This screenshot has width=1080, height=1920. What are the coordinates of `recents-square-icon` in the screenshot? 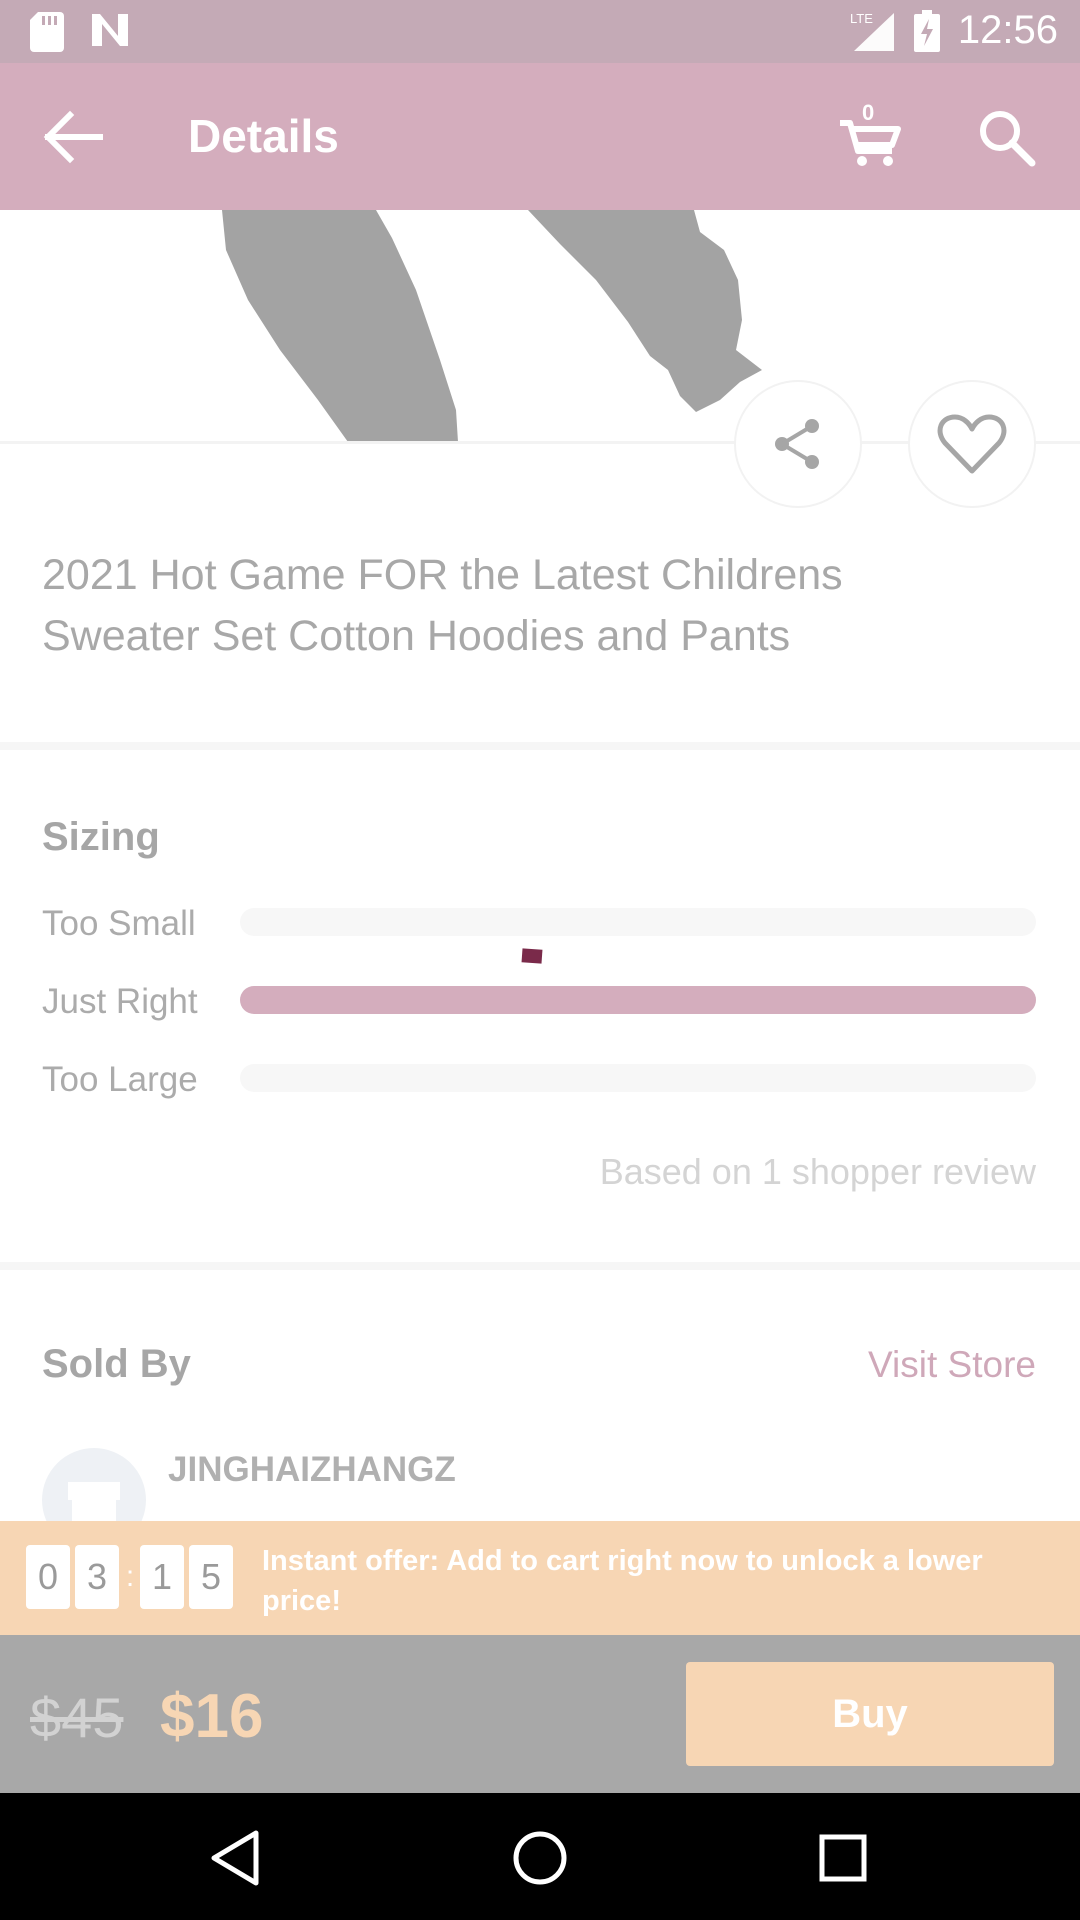 It's located at (843, 1858).